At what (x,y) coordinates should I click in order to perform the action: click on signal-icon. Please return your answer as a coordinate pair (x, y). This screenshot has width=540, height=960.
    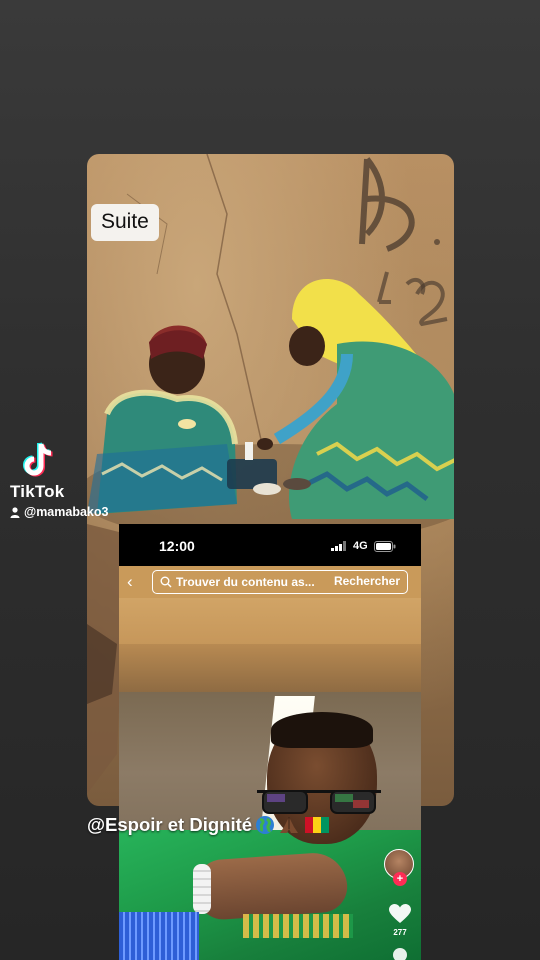
    Looking at the image, I should click on (338, 546).